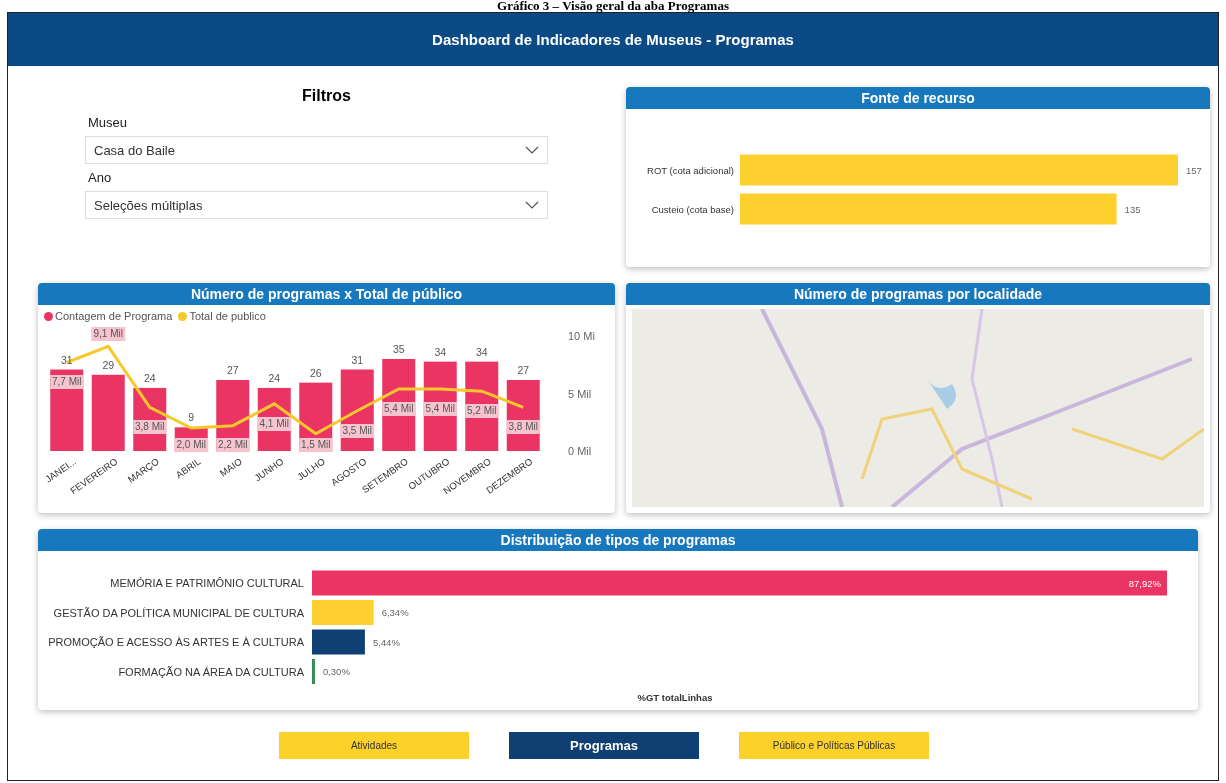 Image resolution: width=1226 pixels, height=783 pixels. What do you see at coordinates (315, 372) in the screenshot?
I see `data-label: 26` at bounding box center [315, 372].